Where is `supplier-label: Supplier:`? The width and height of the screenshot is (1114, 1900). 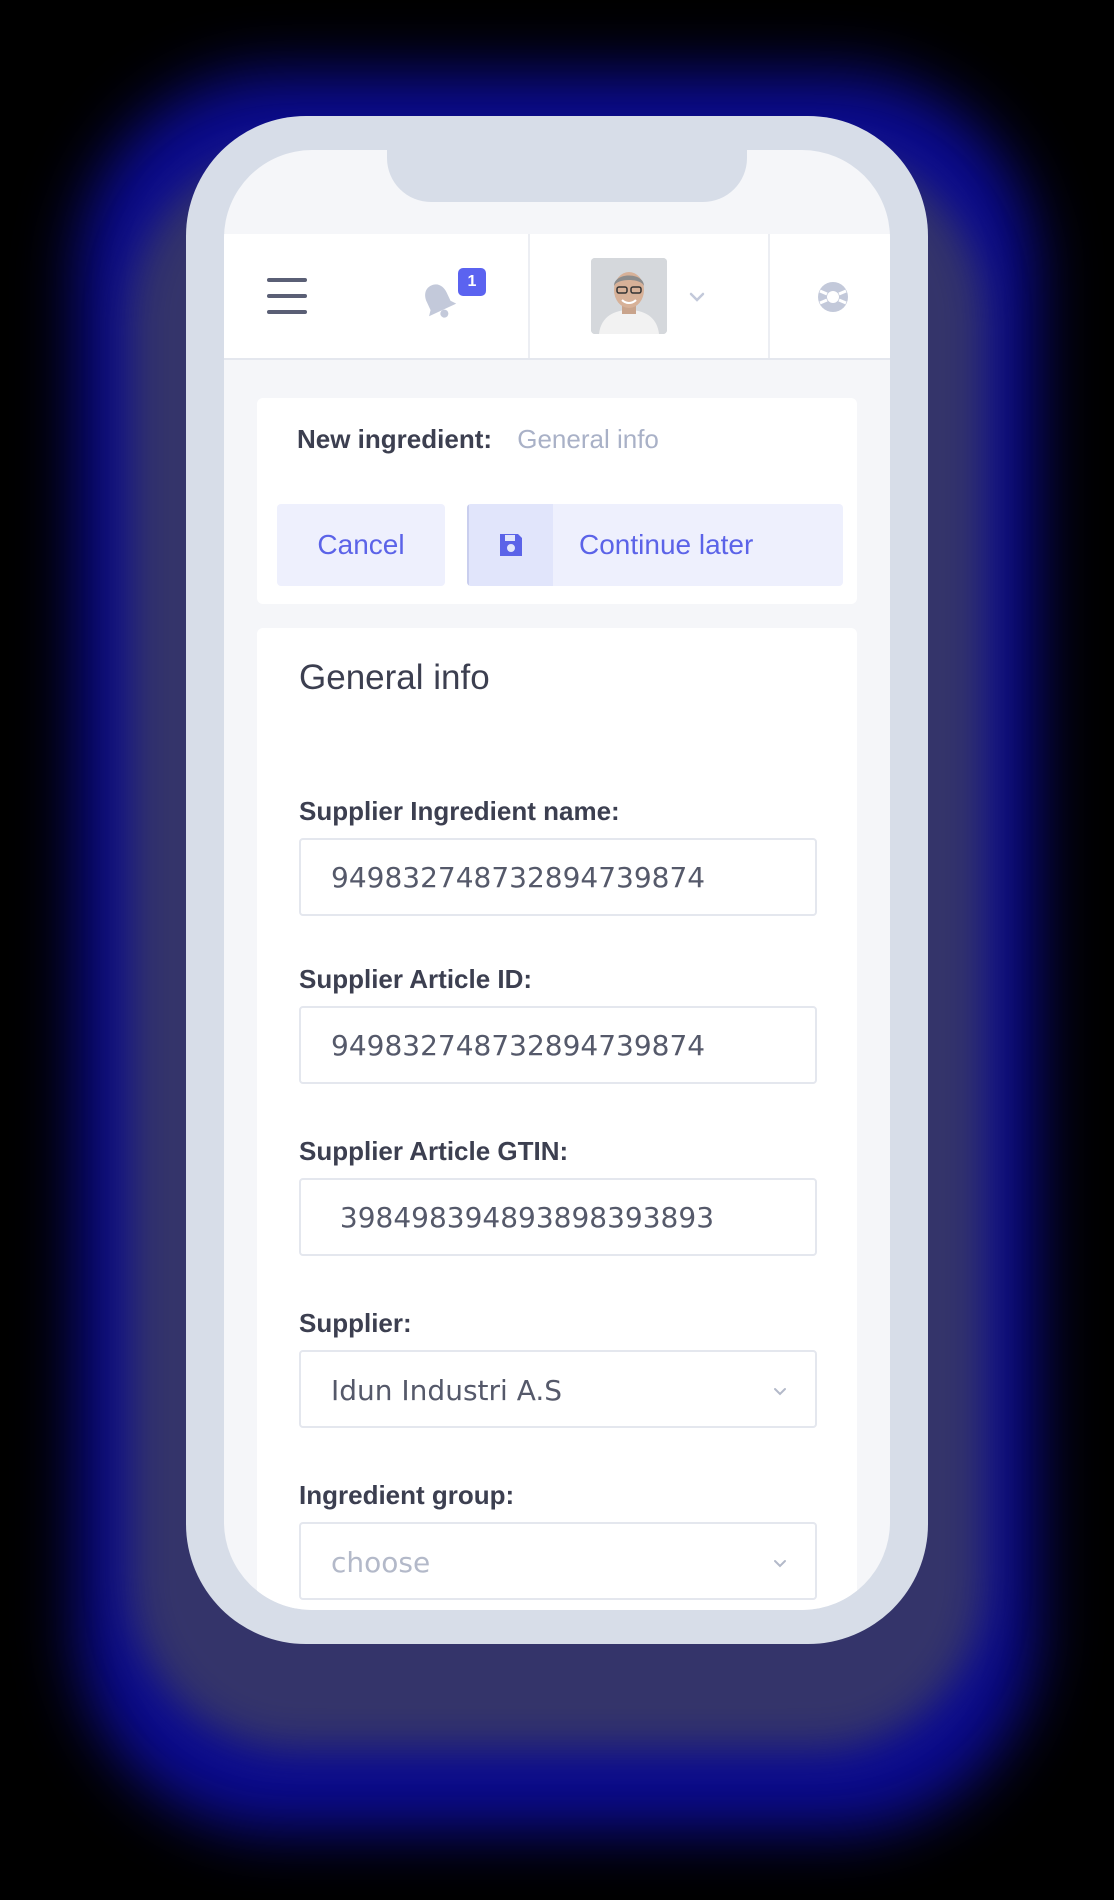
supplier-label: Supplier: is located at coordinates (355, 1323).